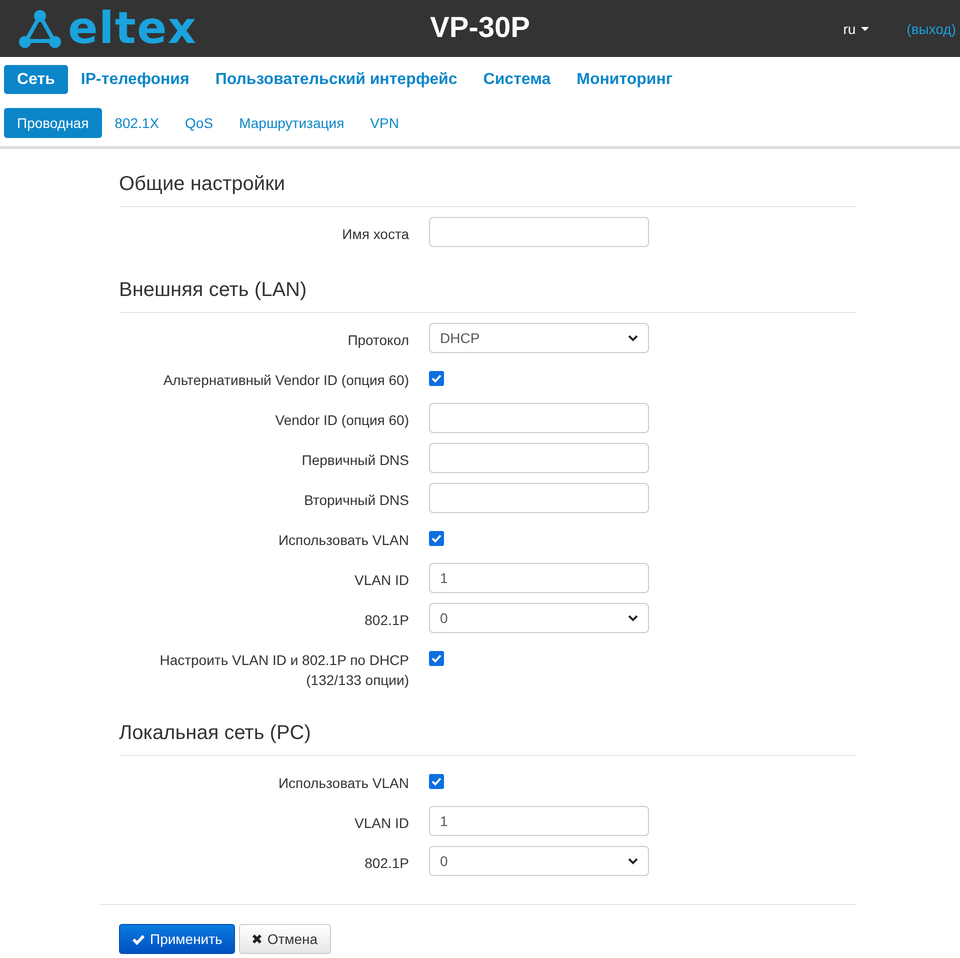 Image resolution: width=960 pixels, height=958 pixels. What do you see at coordinates (517, 79) in the screenshot?
I see `nav-tab: Система` at bounding box center [517, 79].